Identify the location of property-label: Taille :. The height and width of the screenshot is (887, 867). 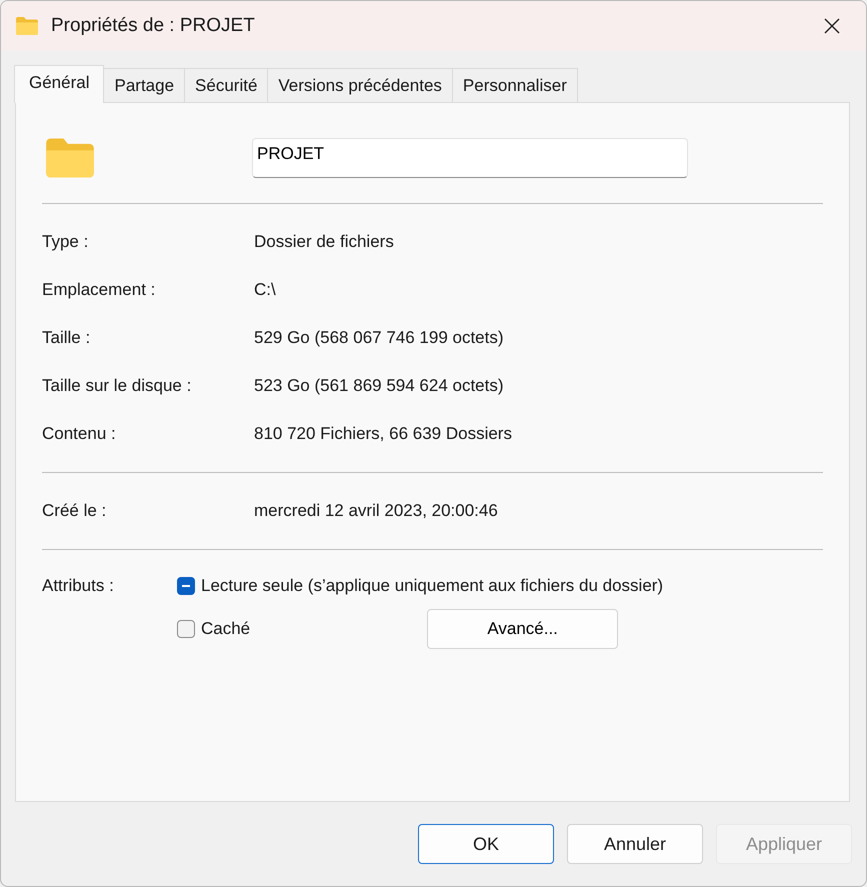
(67, 338).